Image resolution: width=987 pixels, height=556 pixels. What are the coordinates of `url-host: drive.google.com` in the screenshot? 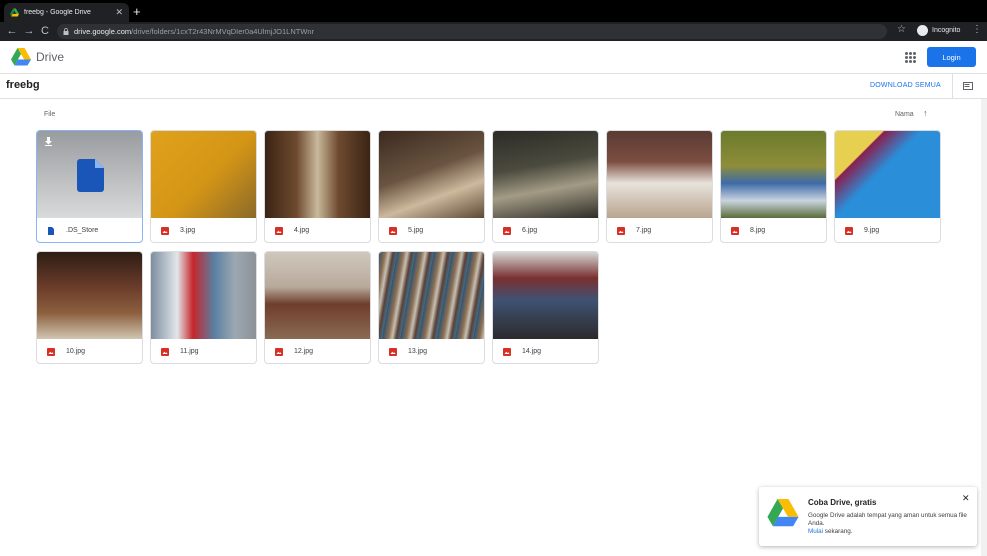 It's located at (103, 31).